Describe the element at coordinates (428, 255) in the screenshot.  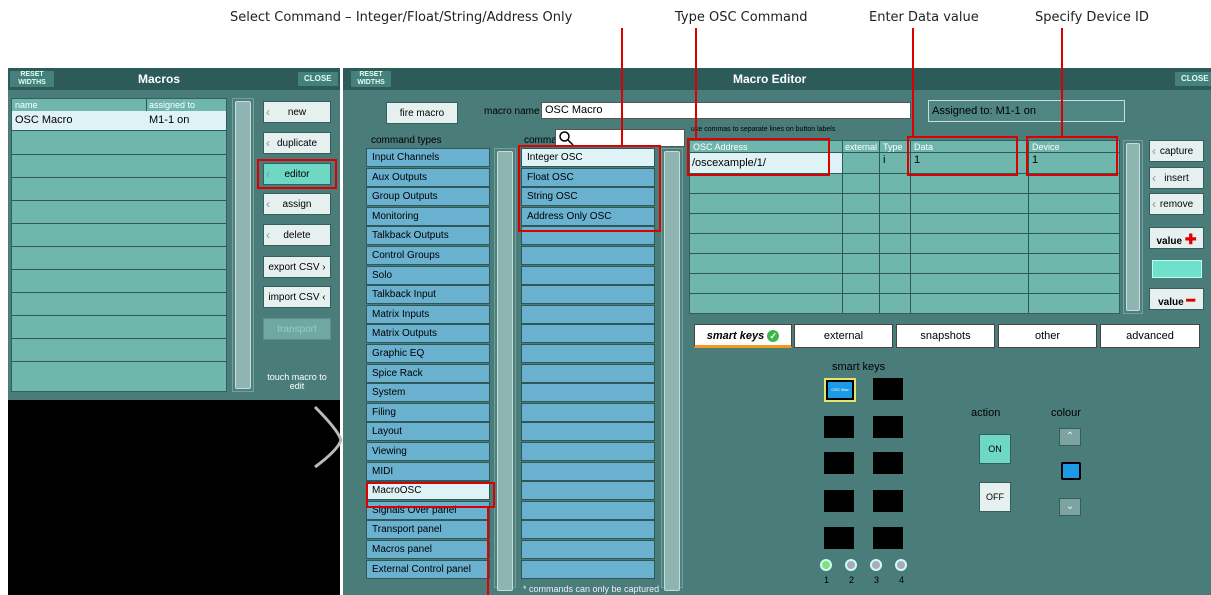
I see `command-type-item: Control Groups` at that location.